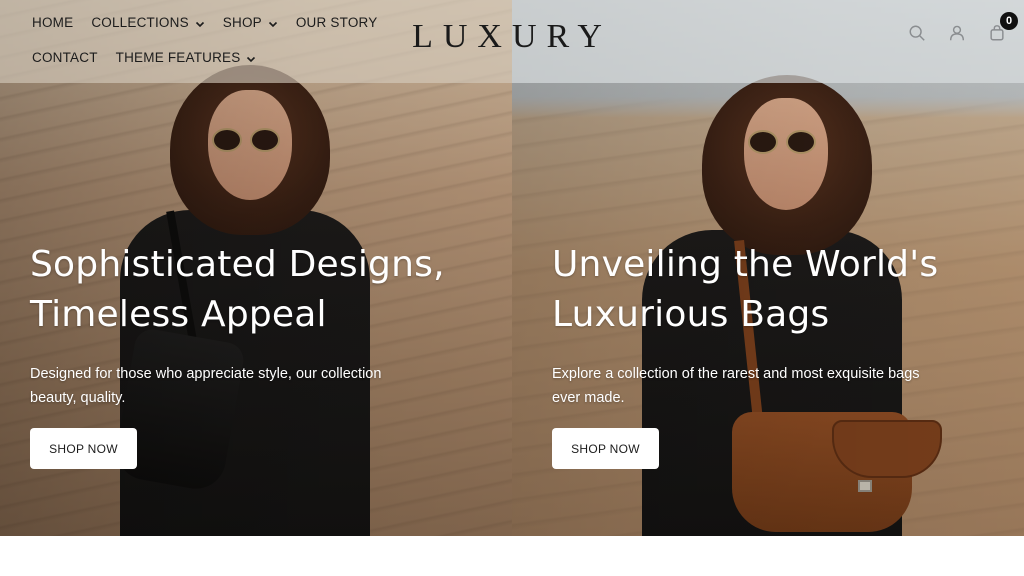  I want to click on shop-now-button-right: SHOP NOW, so click(605, 448).